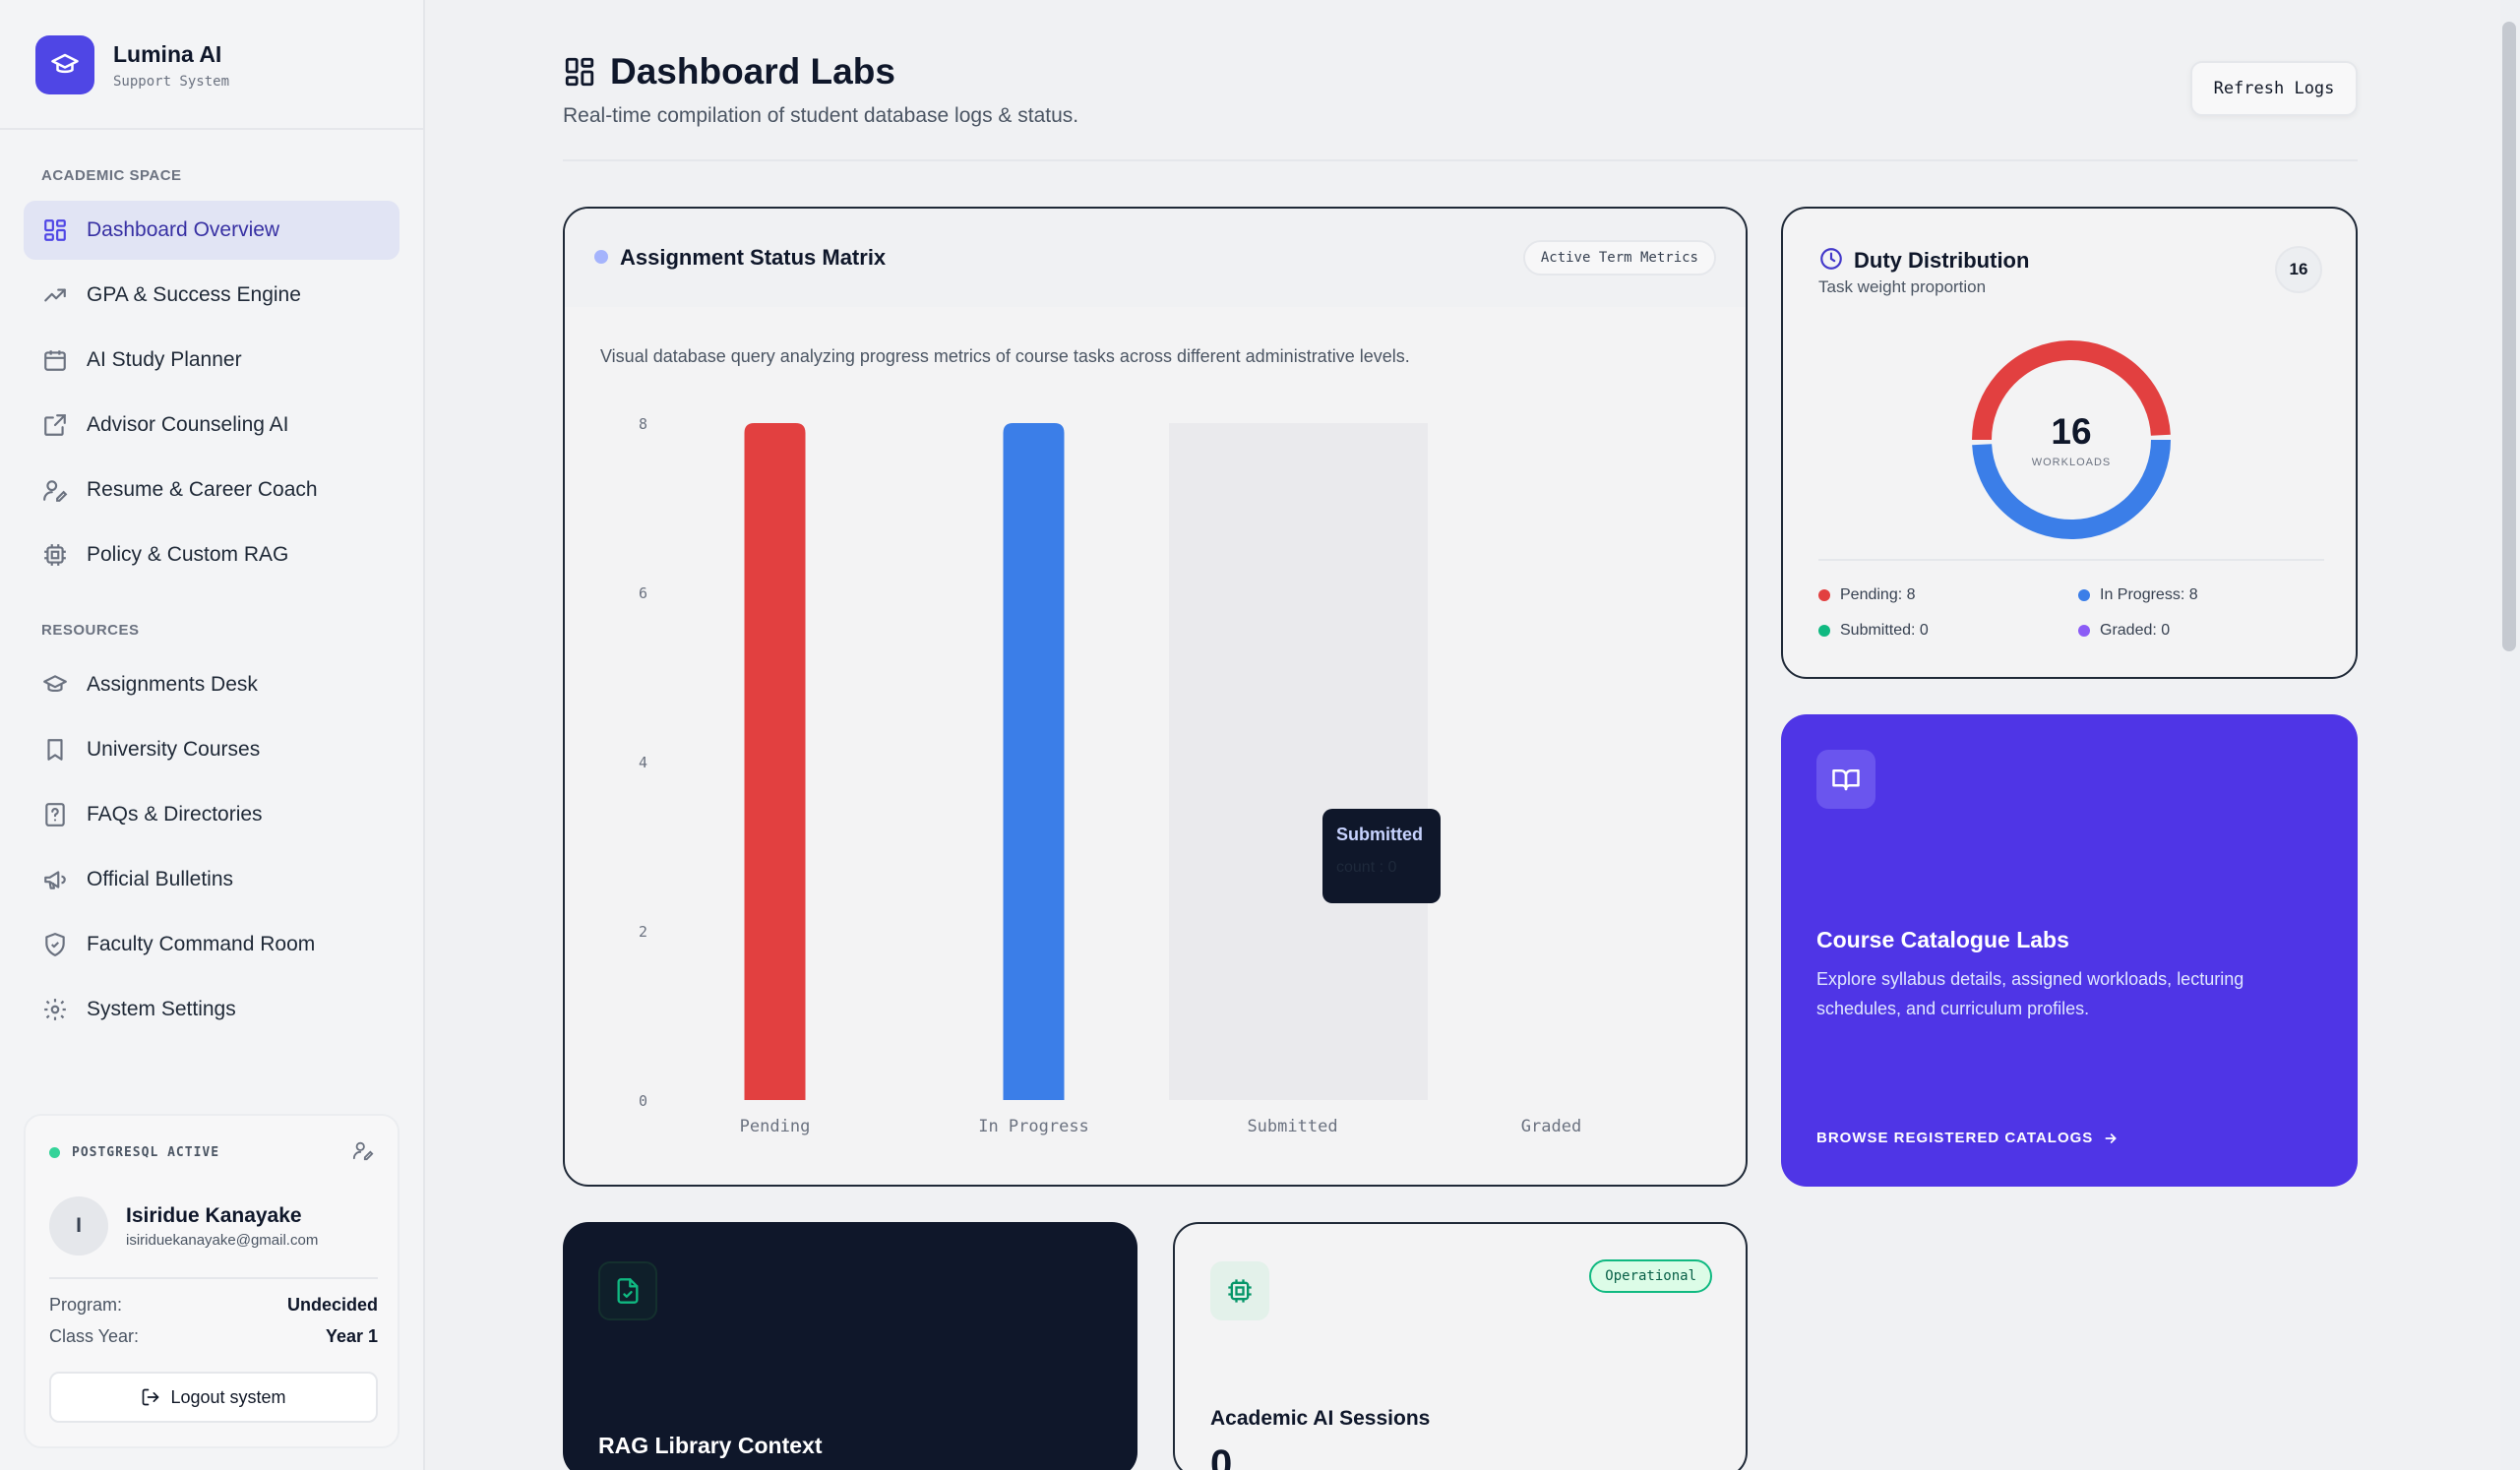 The image size is (2520, 1470). I want to click on sidebar-item-dashboard-overview: Dashboard Overview, so click(212, 230).